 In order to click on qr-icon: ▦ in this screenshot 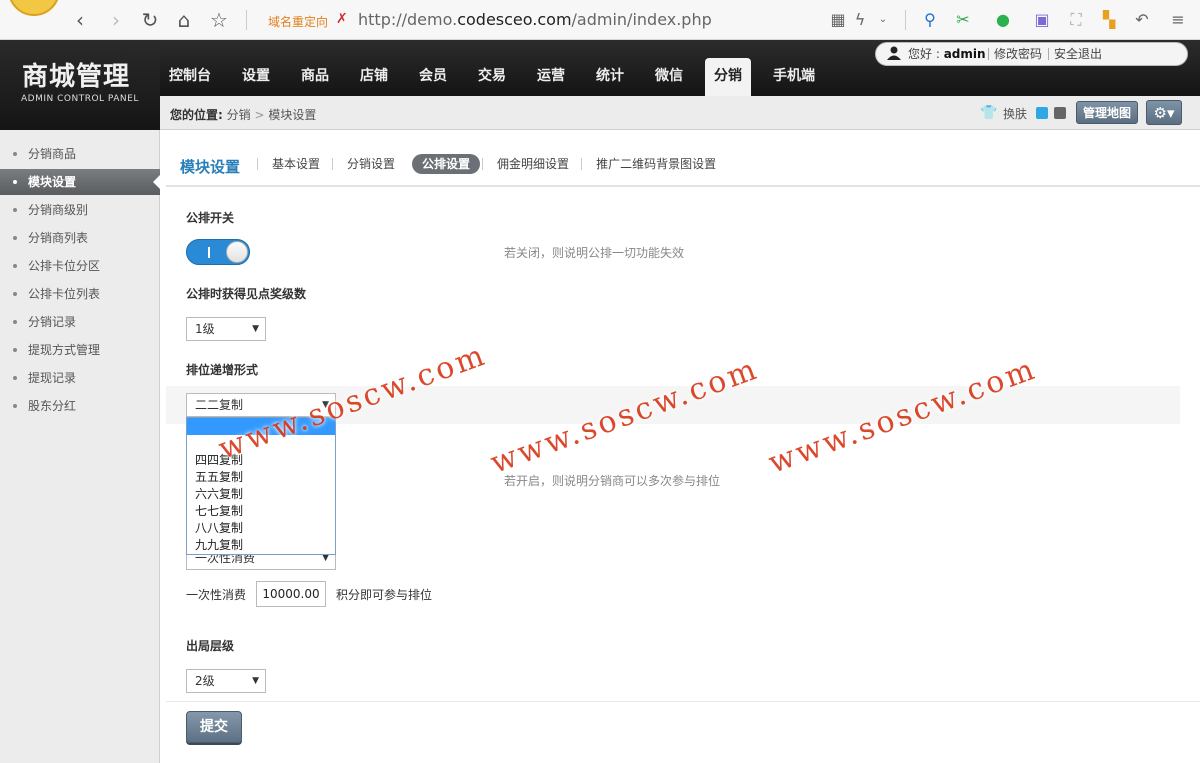, I will do `click(838, 20)`.